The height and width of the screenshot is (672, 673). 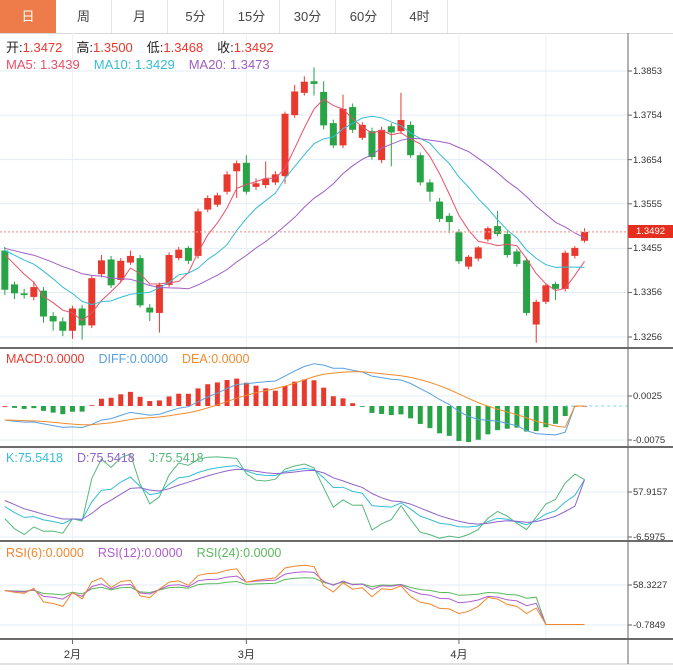 I want to click on kdj-axis-label: -6.5975, so click(x=649, y=537).